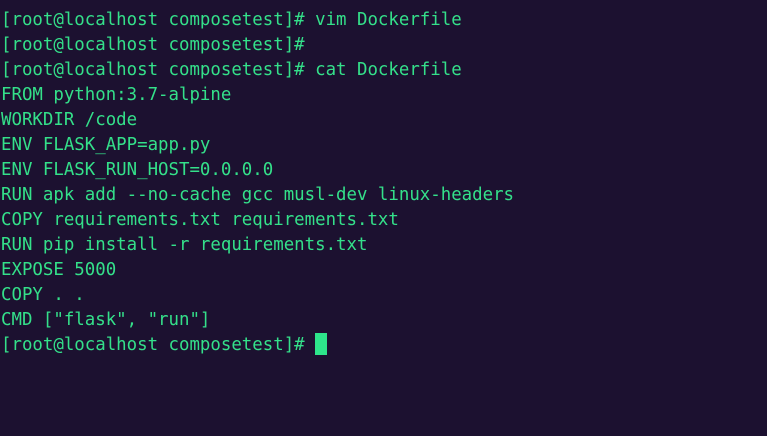 The image size is (767, 436). I want to click on terminal-line: CMD ["flask", "run"], so click(106, 320).